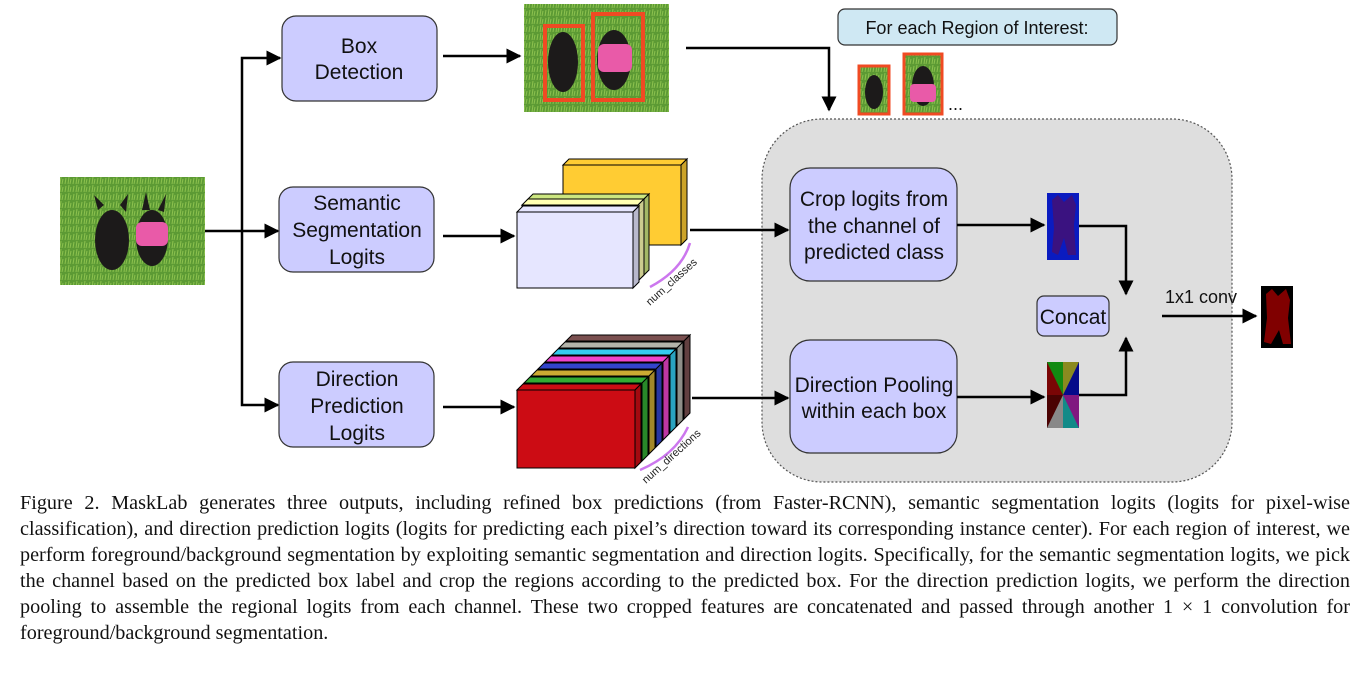 The image size is (1366, 686). I want to click on roi-label: For each Region of Interest:, so click(977, 27).